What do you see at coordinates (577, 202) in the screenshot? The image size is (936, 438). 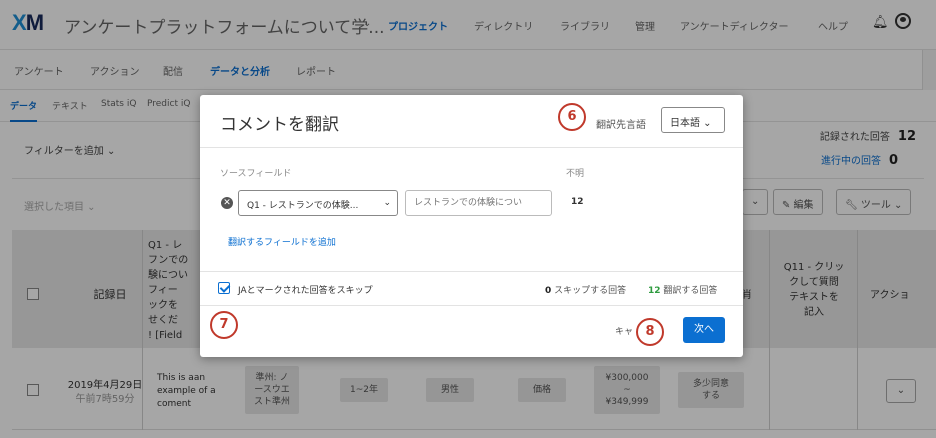 I see `unknown-count: 12` at bounding box center [577, 202].